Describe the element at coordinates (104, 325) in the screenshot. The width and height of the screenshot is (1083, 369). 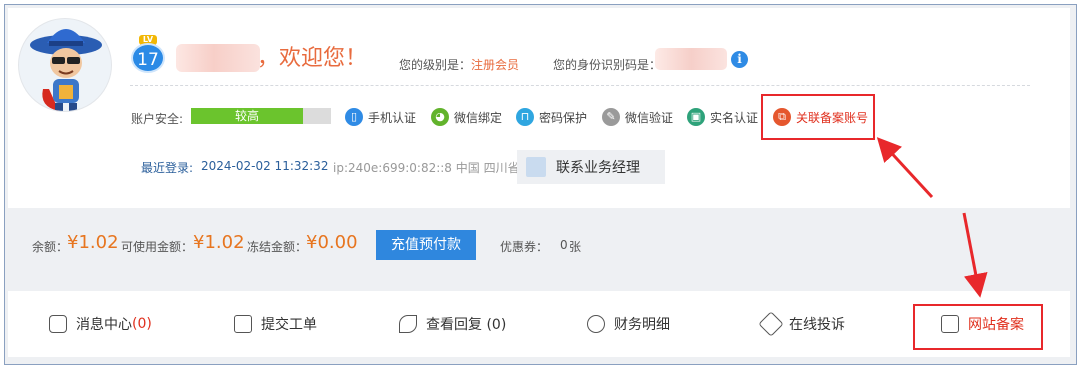
I see `nav-messages-label: 消息中心` at that location.